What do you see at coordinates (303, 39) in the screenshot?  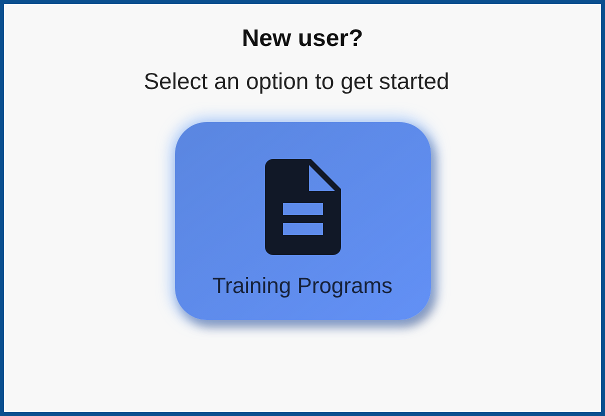 I see `heading: New user?` at bounding box center [303, 39].